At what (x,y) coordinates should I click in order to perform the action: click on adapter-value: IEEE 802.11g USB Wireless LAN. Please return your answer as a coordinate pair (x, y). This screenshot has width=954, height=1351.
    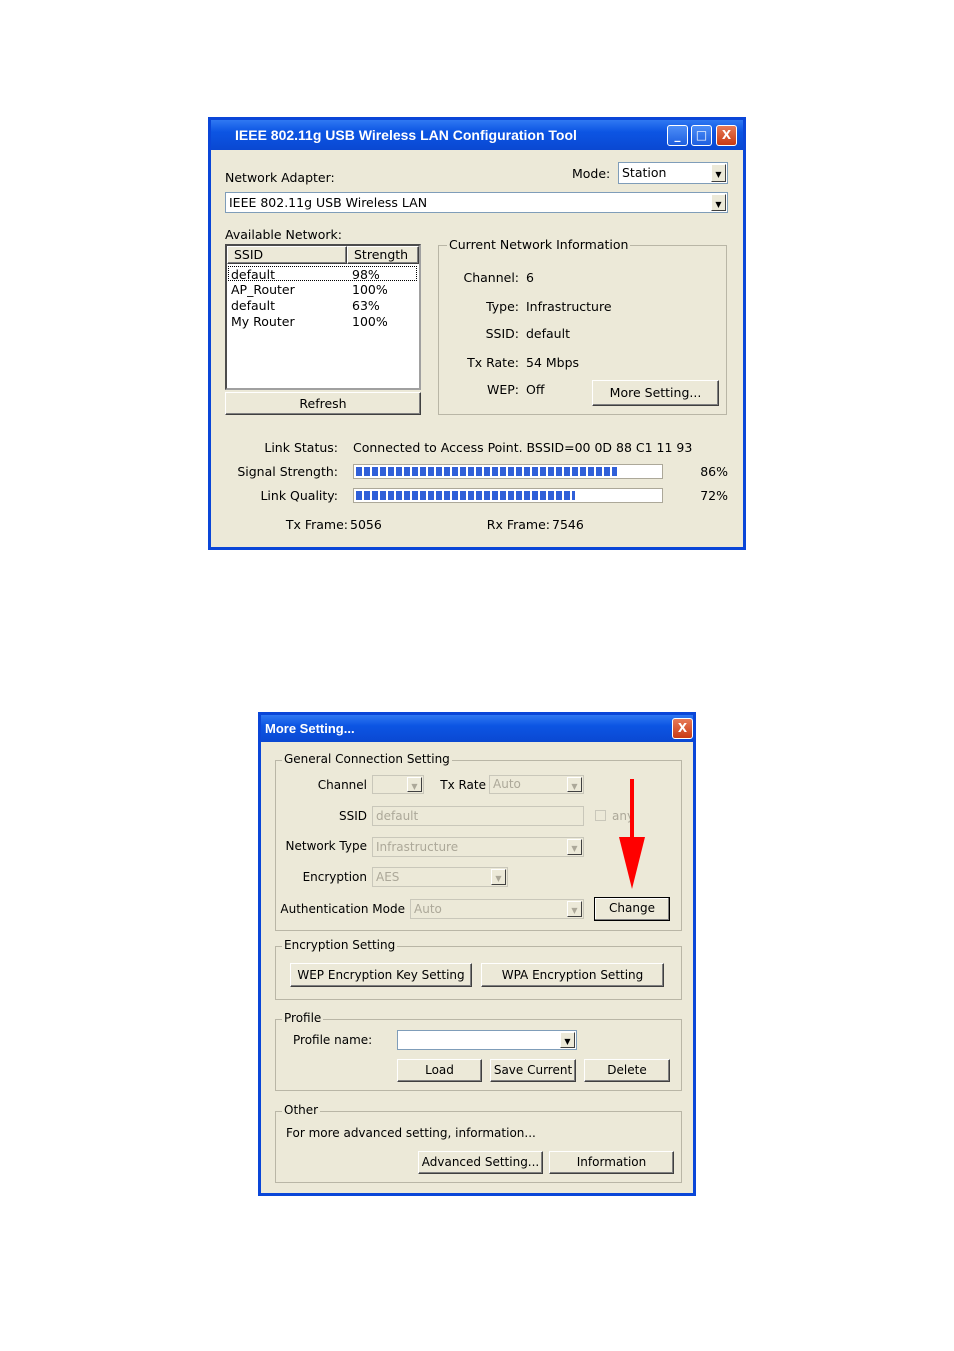
    Looking at the image, I should click on (328, 202).